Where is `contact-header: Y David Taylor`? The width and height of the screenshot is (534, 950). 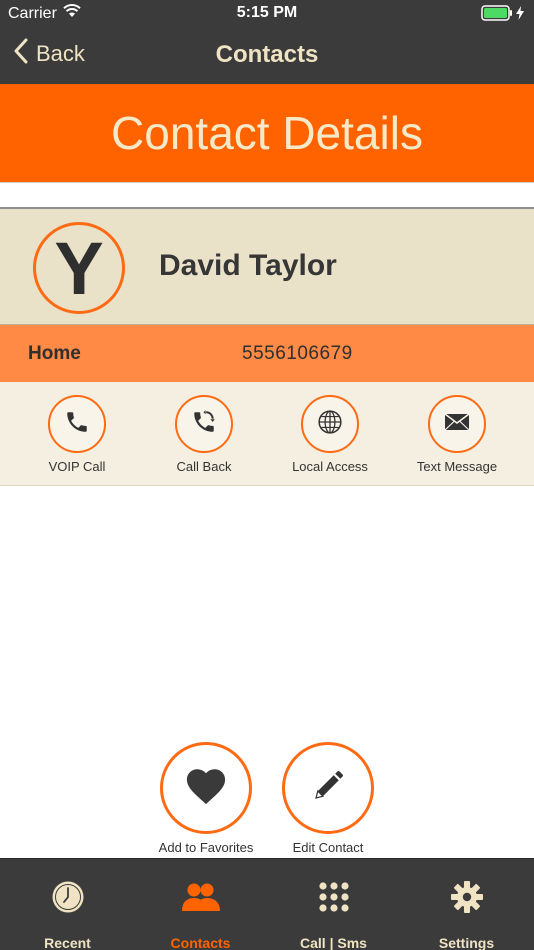 contact-header: Y David Taylor is located at coordinates (267, 267).